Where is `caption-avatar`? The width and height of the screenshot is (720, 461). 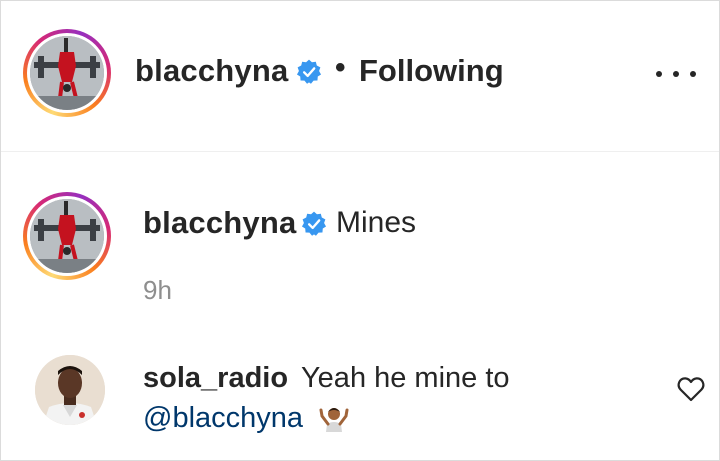 caption-avatar is located at coordinates (67, 236).